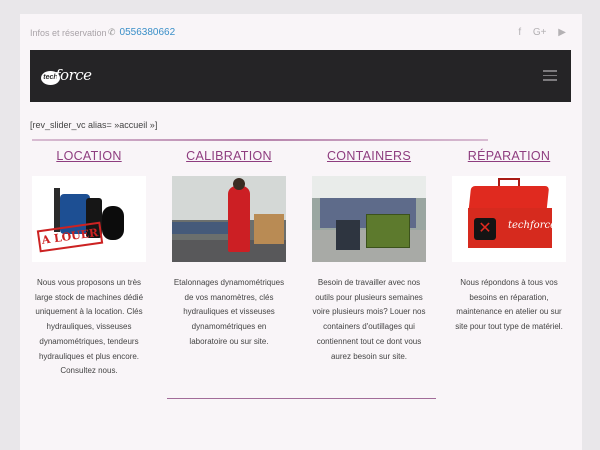 Image resolution: width=600 pixels, height=450 pixels. What do you see at coordinates (147, 32) in the screenshot?
I see `phone-number: 0556380662` at bounding box center [147, 32].